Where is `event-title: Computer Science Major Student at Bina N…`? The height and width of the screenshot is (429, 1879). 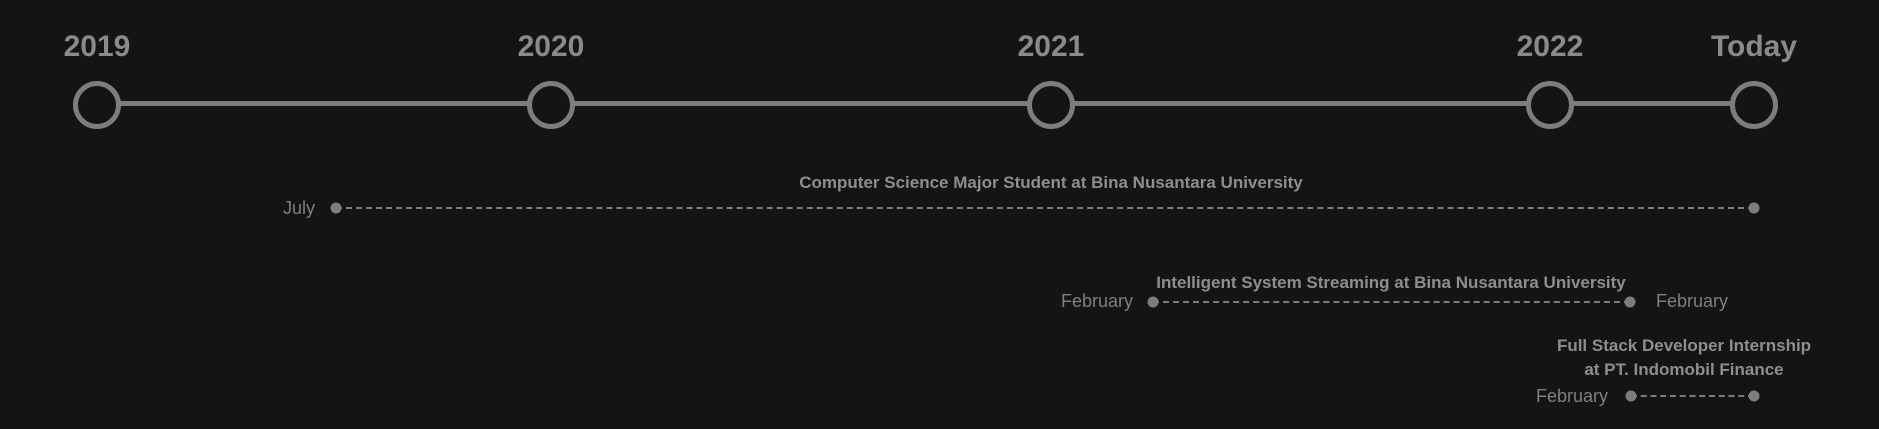
event-title: Computer Science Major Student at Bina N… is located at coordinates (1051, 182).